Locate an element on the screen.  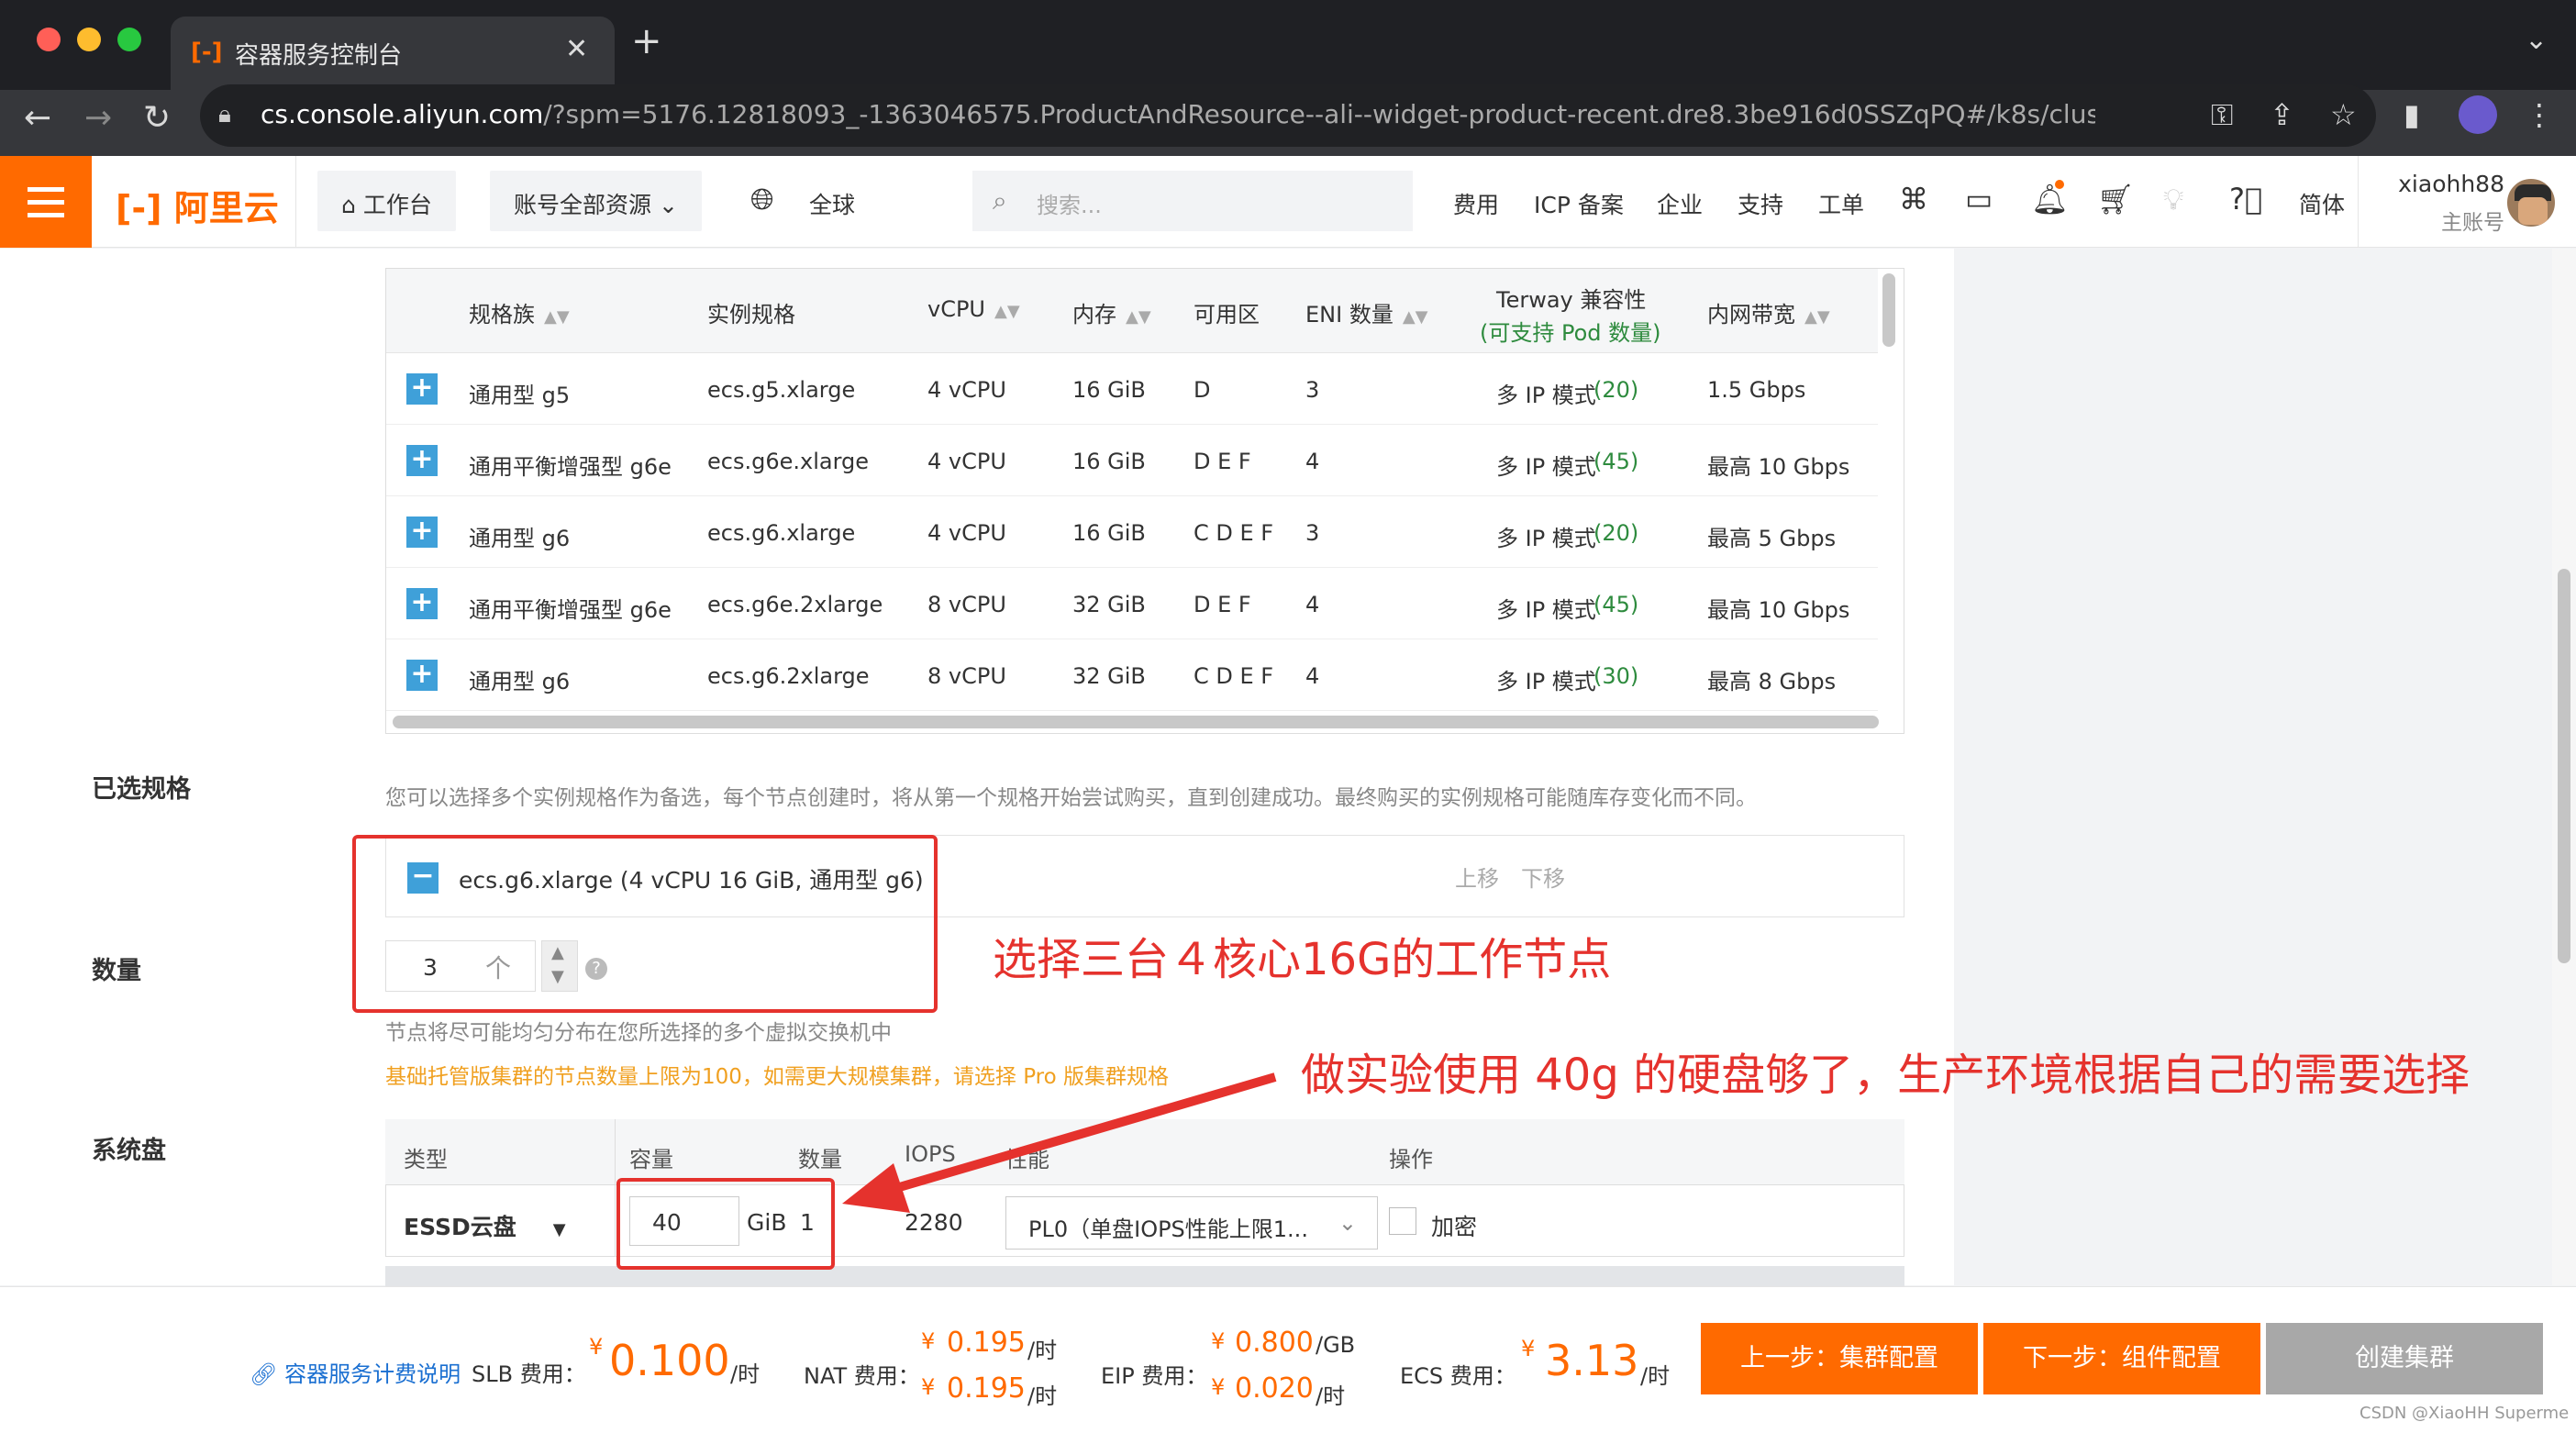
new-tab-icon: + is located at coordinates (646, 41).